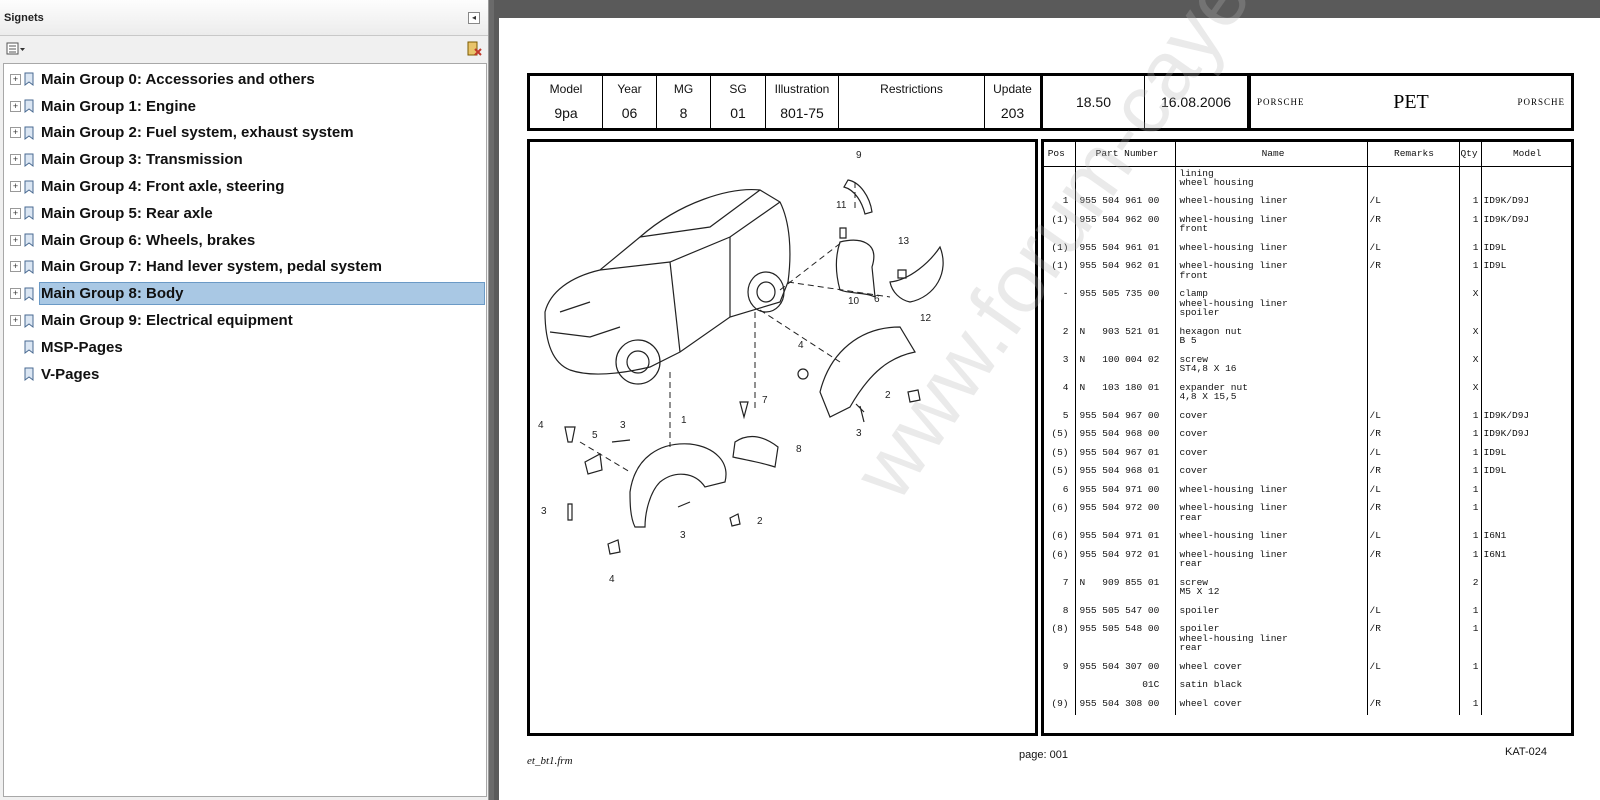 This screenshot has width=1600, height=800. Describe the element at coordinates (245, 374) in the screenshot. I see `bookmark-item: V-Pages` at that location.